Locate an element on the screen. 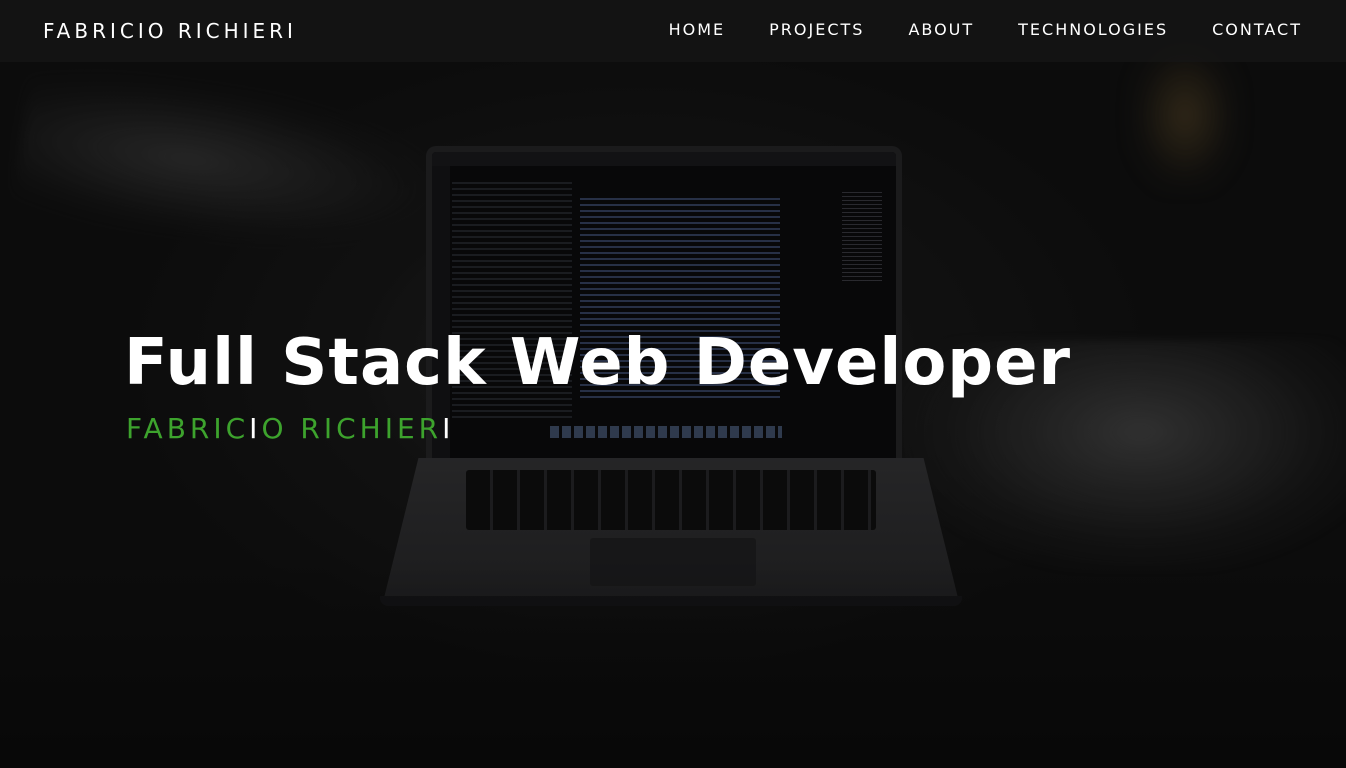 The image size is (1346, 768). nav-links: HOME PROJECTS ABOUT TECHNOLOGIES CONTACT is located at coordinates (985, 29).